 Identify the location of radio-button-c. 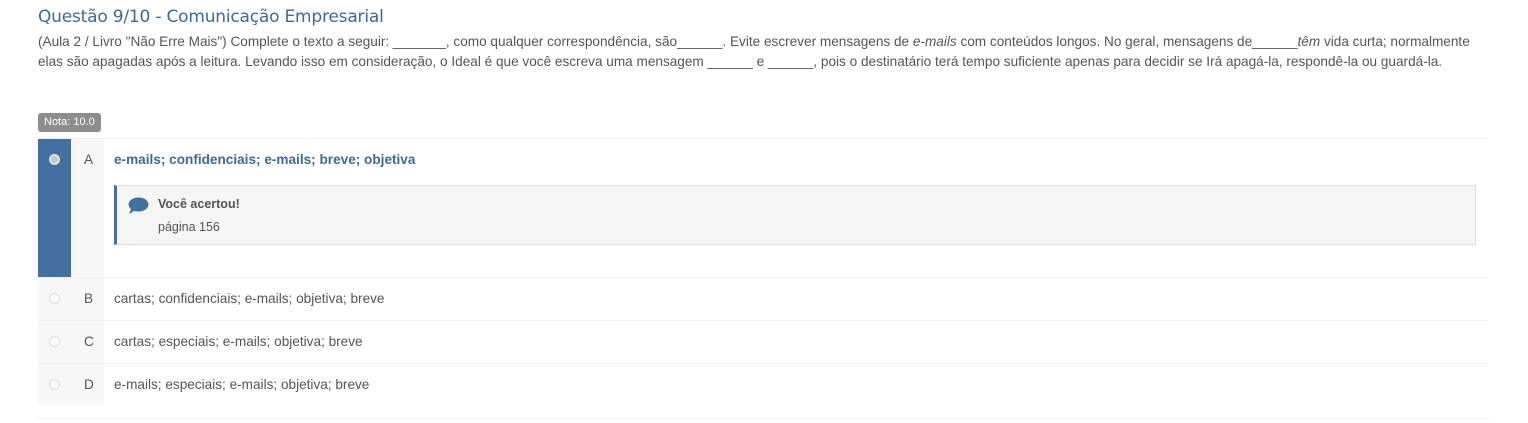
(54, 341).